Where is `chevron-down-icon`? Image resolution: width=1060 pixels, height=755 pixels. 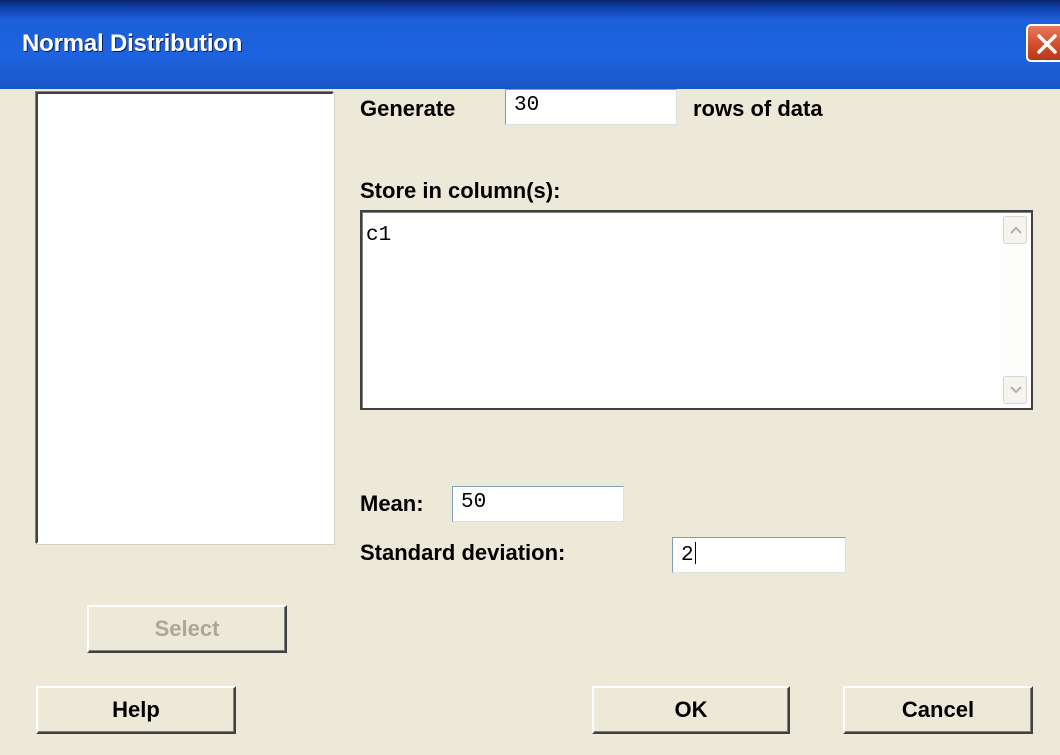
chevron-down-icon is located at coordinates (1016, 390).